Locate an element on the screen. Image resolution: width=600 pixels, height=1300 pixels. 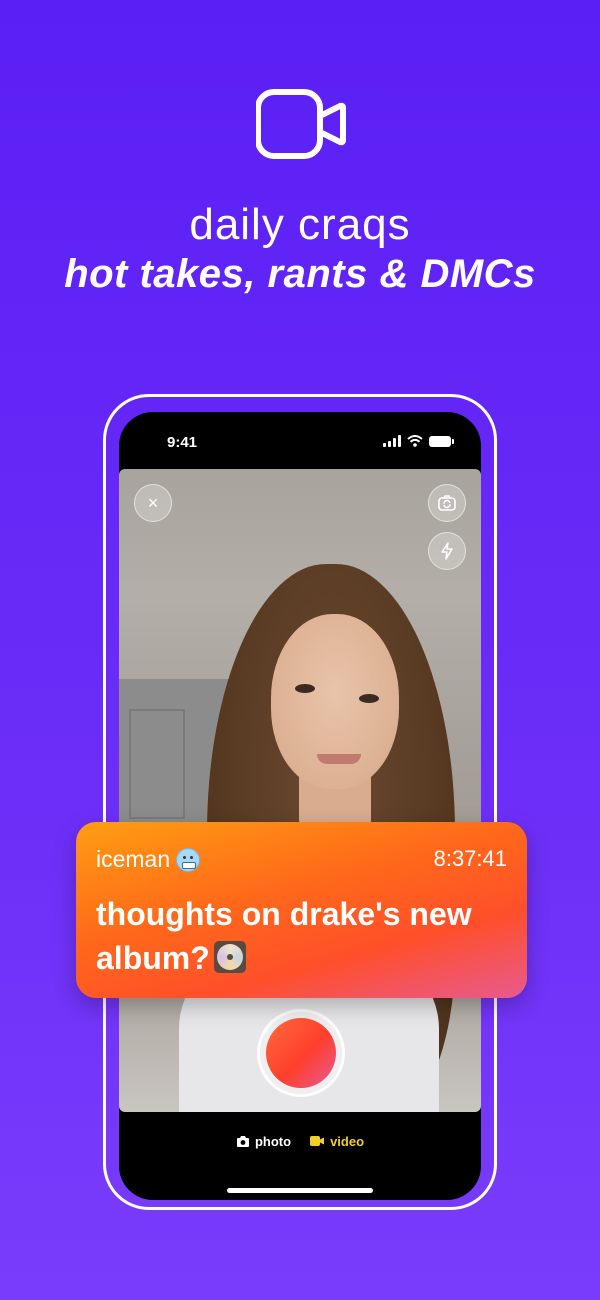
wifi-icon is located at coordinates (415, 441).